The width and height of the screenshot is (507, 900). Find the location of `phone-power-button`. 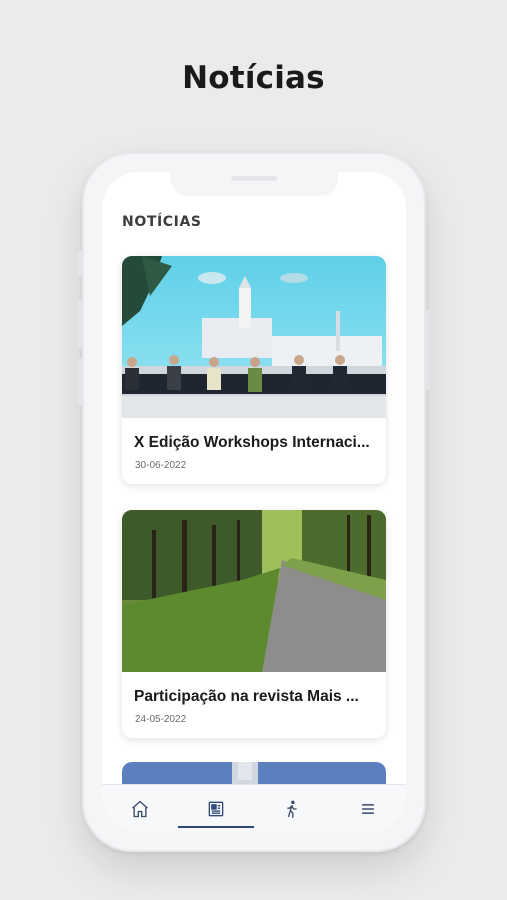

phone-power-button is located at coordinates (428, 350).